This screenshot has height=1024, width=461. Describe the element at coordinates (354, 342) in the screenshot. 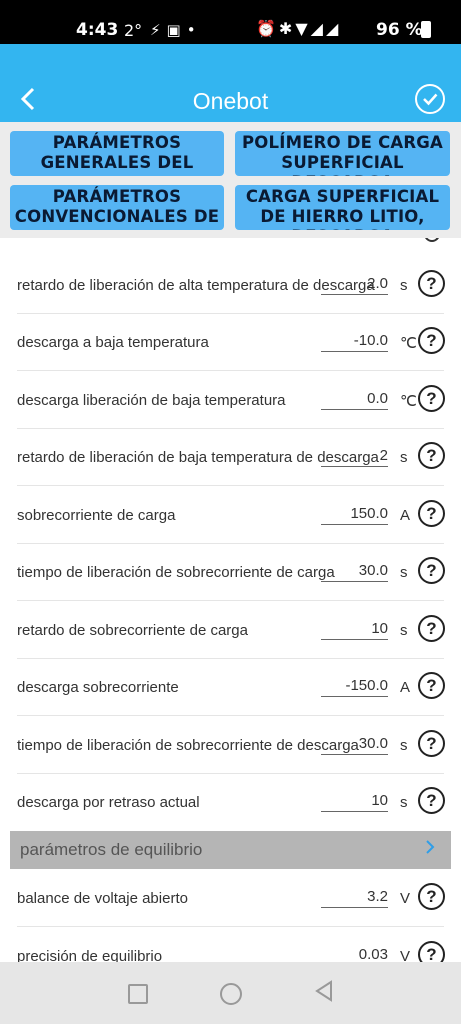

I see `setting-value-input: -10.0` at that location.